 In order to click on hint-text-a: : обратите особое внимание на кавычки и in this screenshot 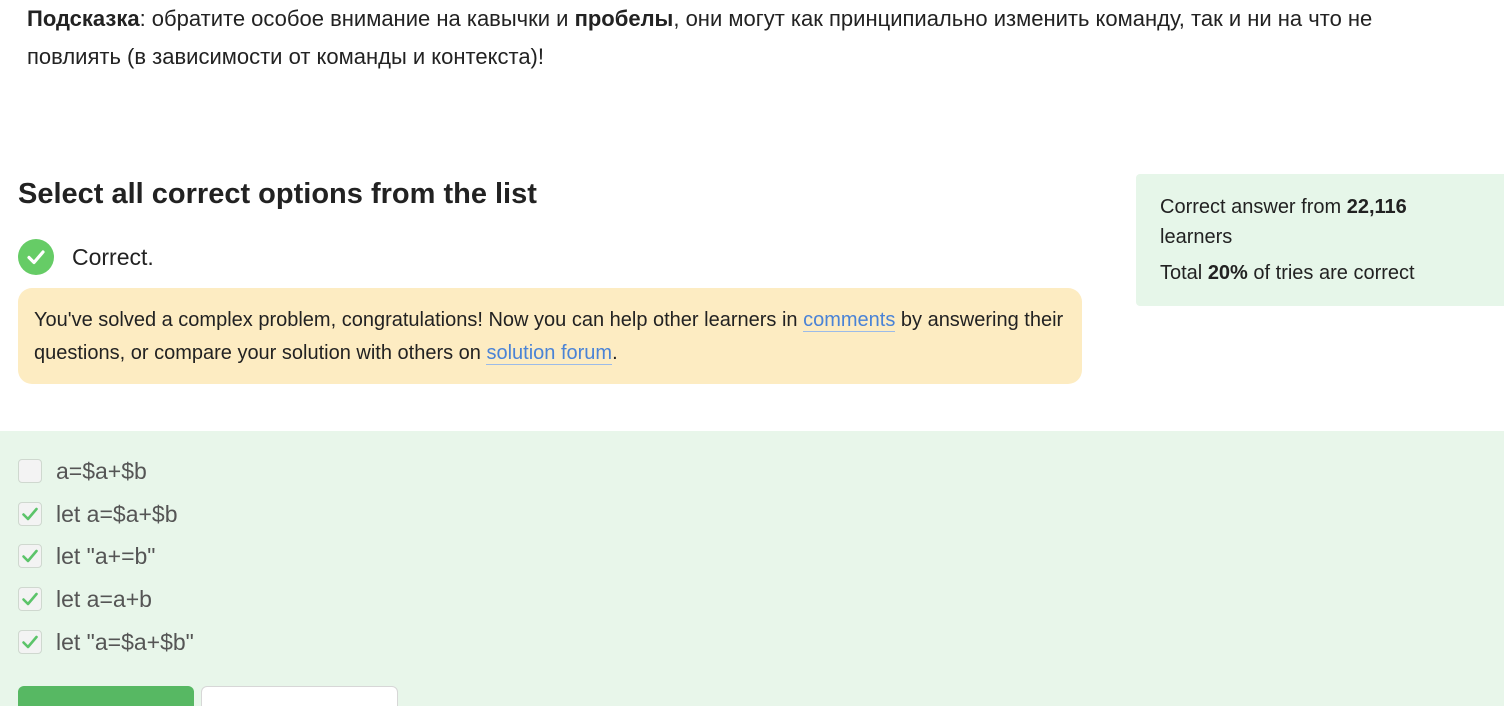, I will do `click(357, 18)`.